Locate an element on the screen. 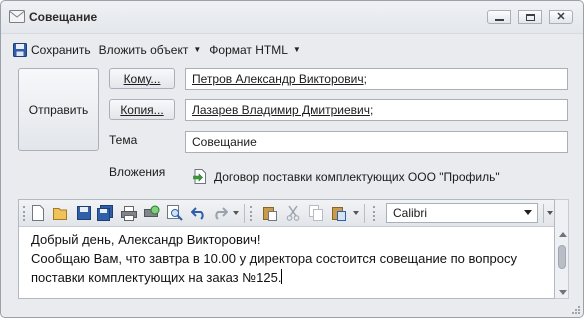  print-preview-icon is located at coordinates (152, 213).